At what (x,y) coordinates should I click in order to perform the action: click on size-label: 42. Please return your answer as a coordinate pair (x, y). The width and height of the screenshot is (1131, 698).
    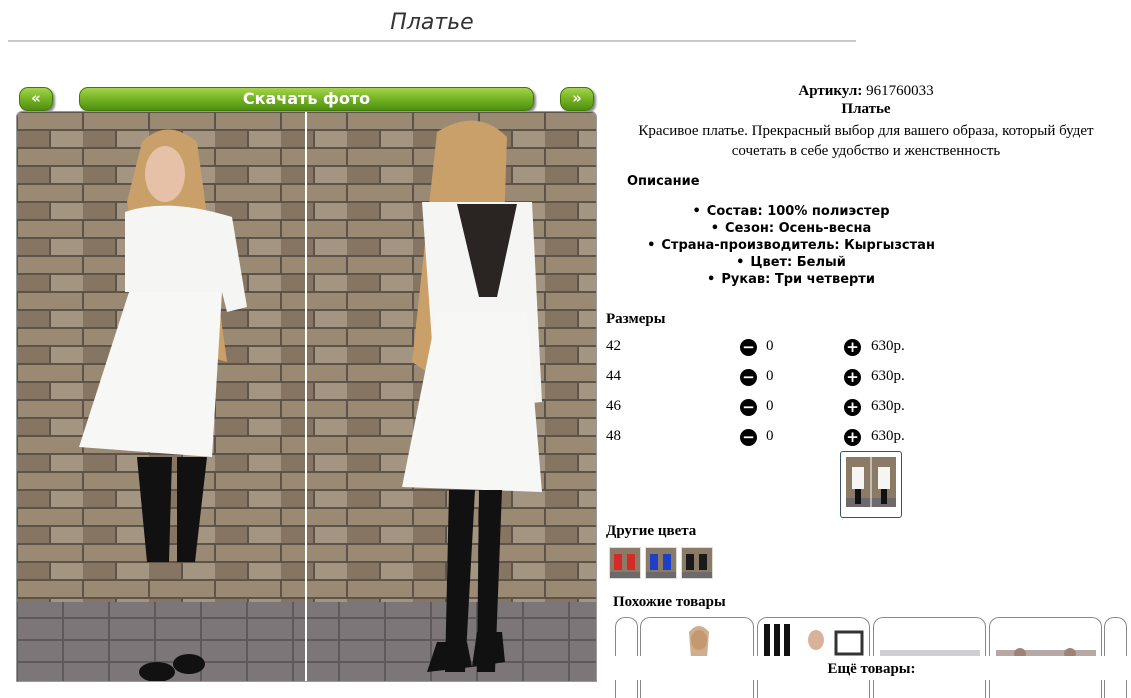
    Looking at the image, I should click on (613, 346).